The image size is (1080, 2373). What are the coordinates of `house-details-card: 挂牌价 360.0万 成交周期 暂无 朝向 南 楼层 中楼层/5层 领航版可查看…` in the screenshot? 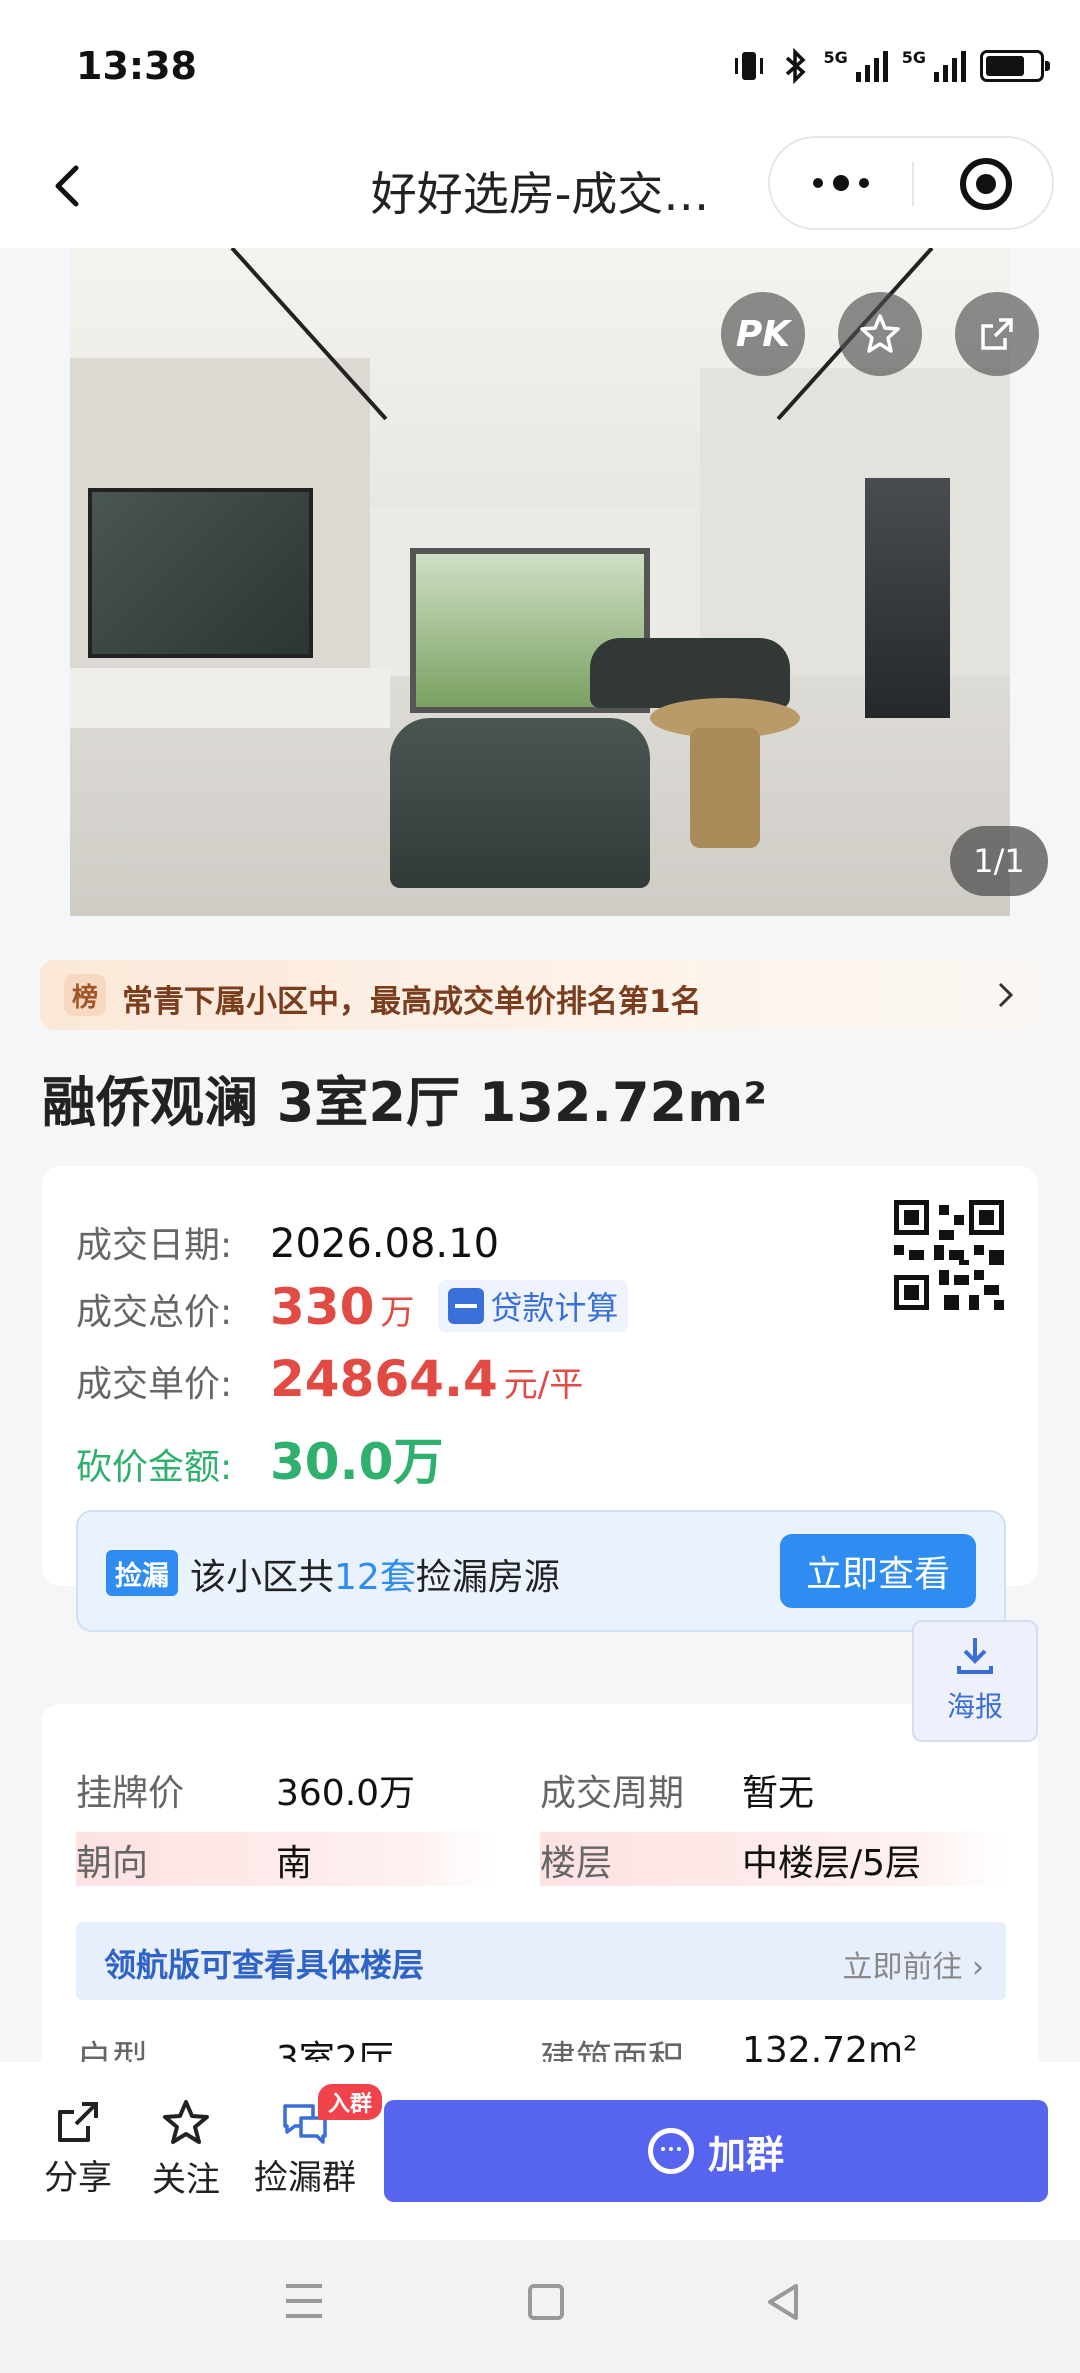 It's located at (540, 1883).